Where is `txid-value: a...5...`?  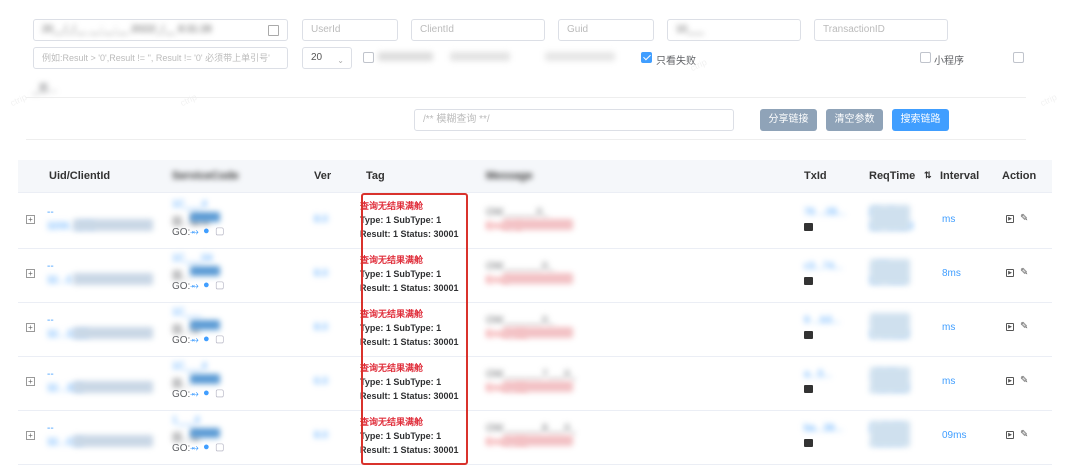 txid-value: a...5... is located at coordinates (818, 374).